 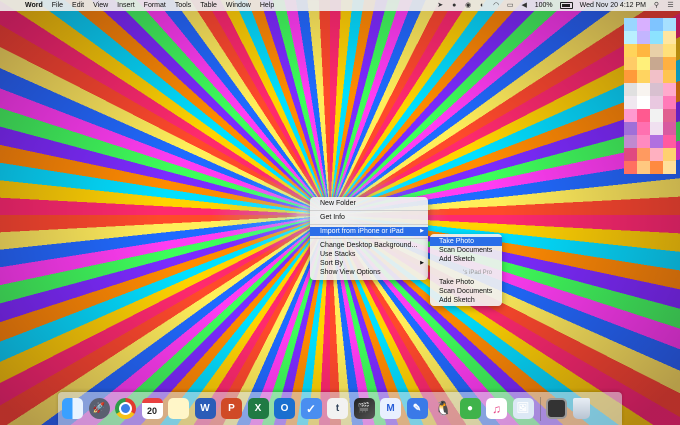 What do you see at coordinates (556, 408) in the screenshot?
I see `screen-window-icon` at bounding box center [556, 408].